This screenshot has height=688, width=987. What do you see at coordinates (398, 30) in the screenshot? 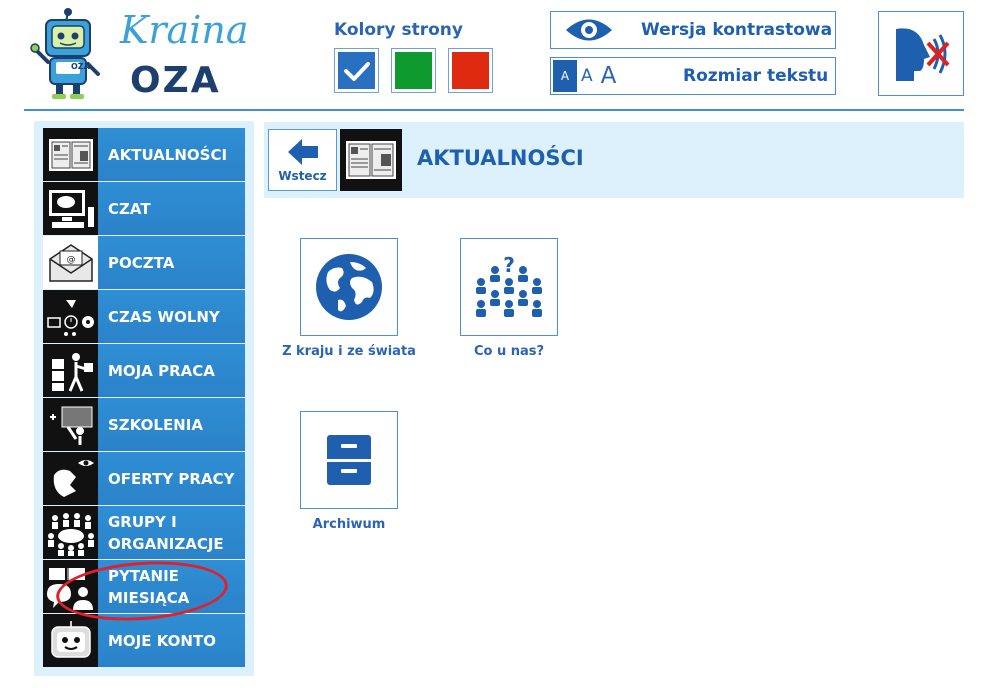
I see `color-scheme-title: Kolory strony` at bounding box center [398, 30].